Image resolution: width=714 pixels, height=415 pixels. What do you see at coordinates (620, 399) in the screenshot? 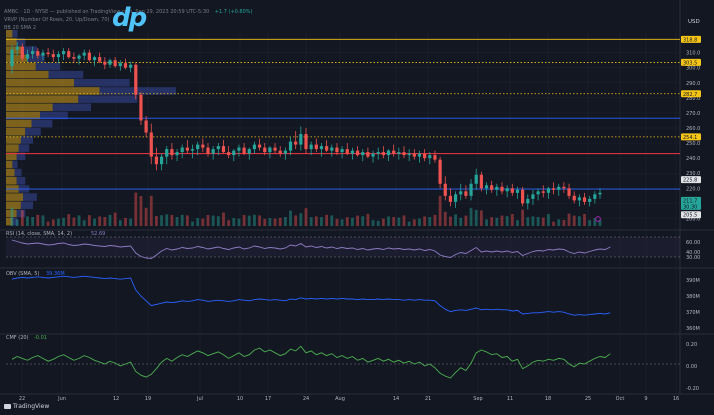
I see `x-tick-label: Oct` at bounding box center [620, 399].